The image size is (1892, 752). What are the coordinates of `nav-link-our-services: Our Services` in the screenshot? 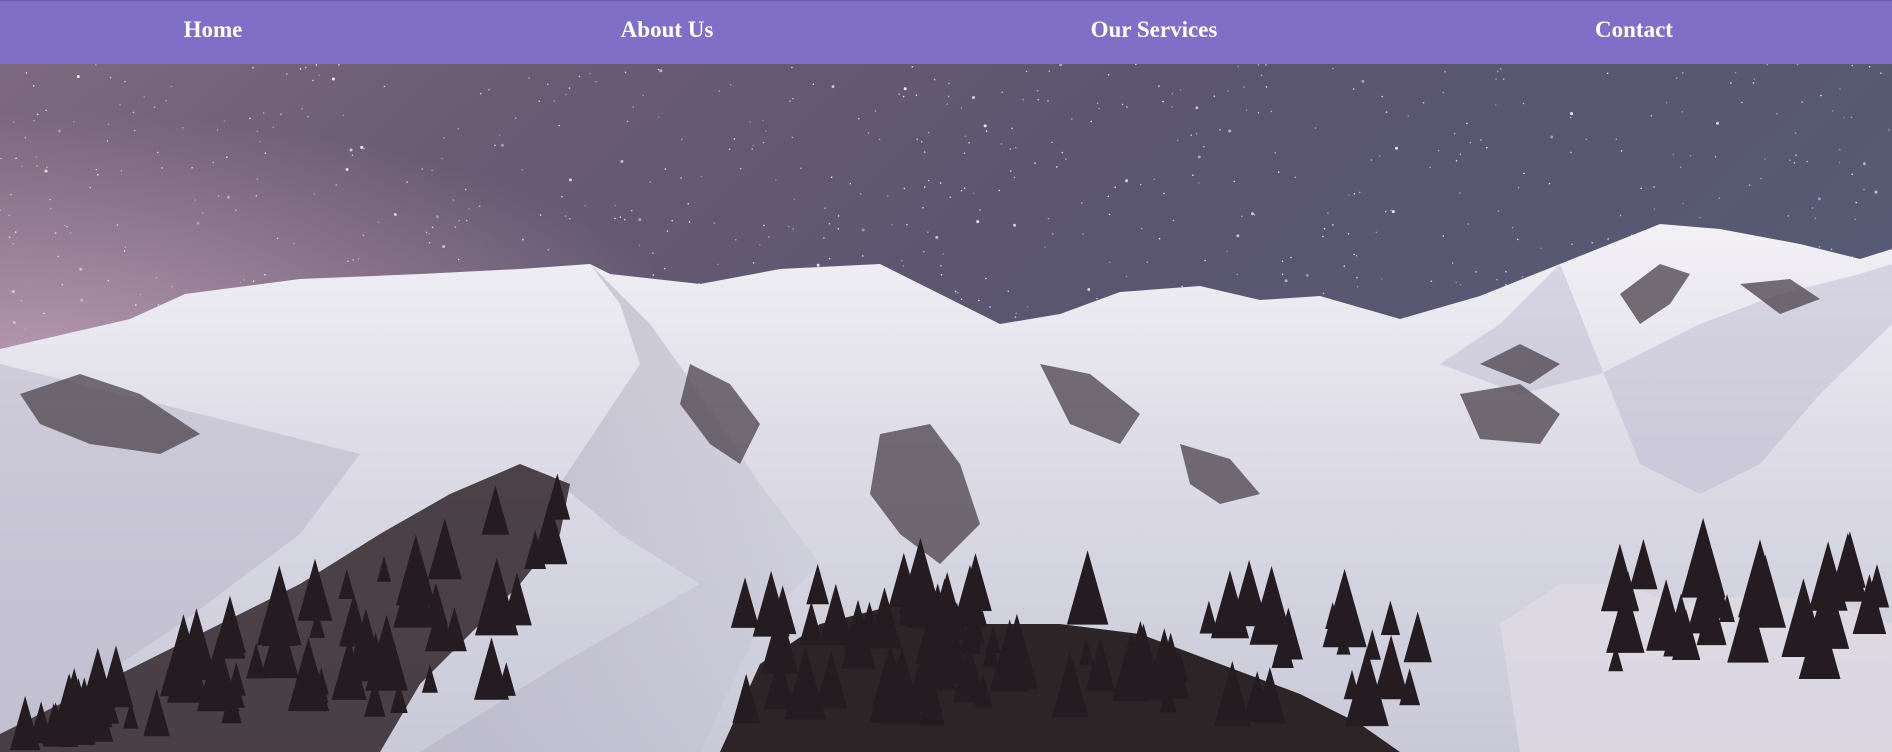 It's located at (1154, 30).